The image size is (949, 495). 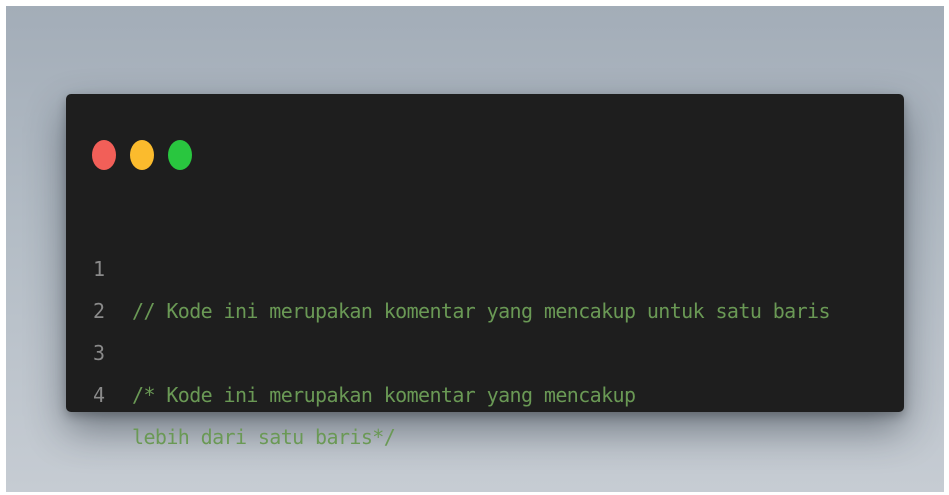 I want to click on code-comment: lebih dari satu baris*/, so click(x=264, y=437).